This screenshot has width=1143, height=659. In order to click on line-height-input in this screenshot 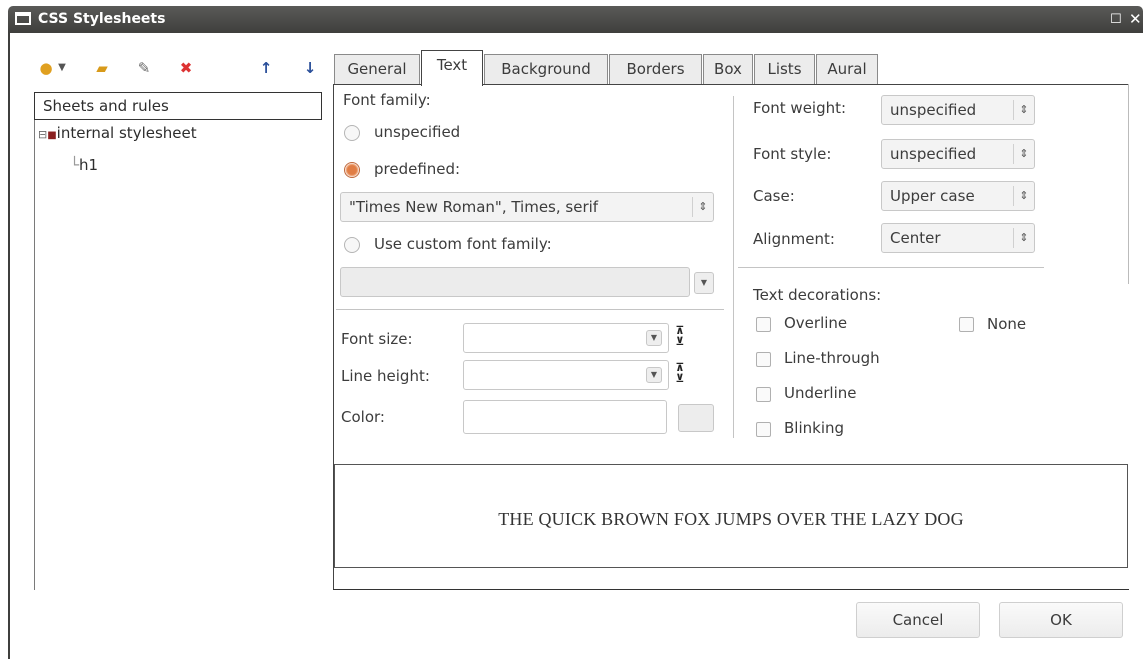, I will do `click(566, 375)`.